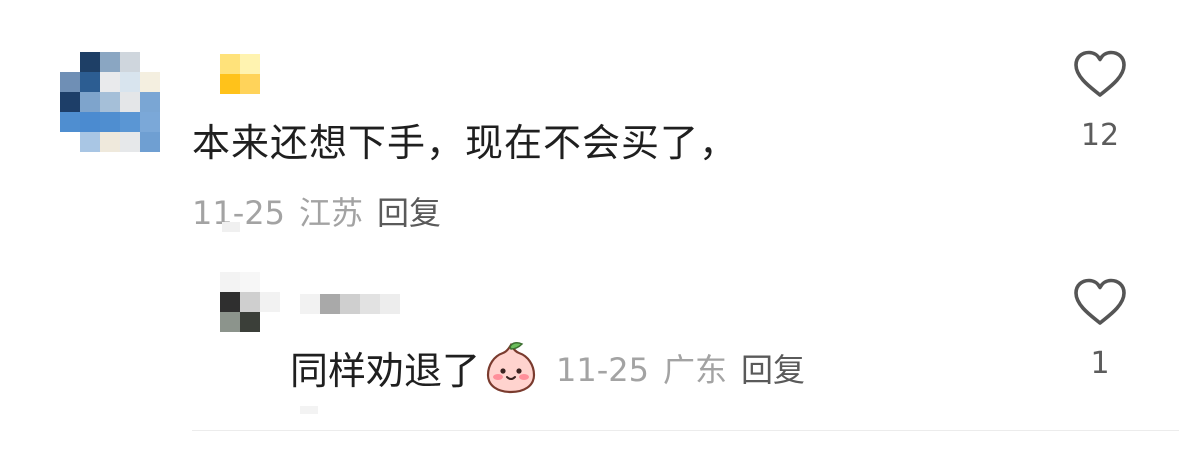 The width and height of the screenshot is (1179, 463). What do you see at coordinates (330, 213) in the screenshot?
I see `comment-location: 江苏` at bounding box center [330, 213].